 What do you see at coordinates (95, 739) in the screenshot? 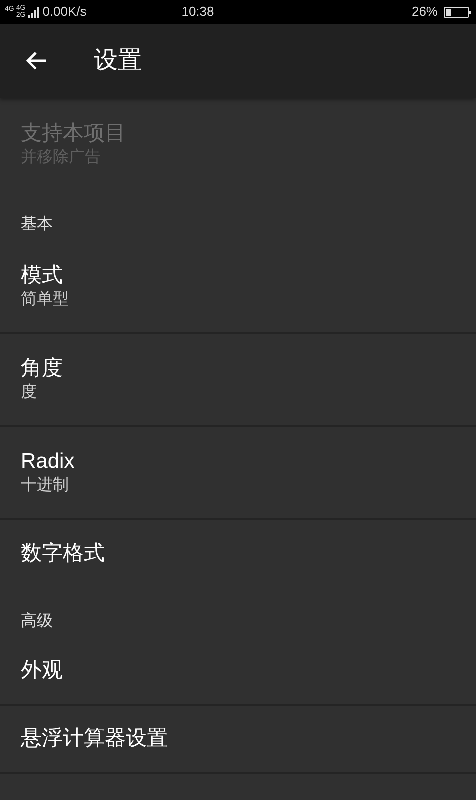
I see `item-title: 悬浮计算器设置` at bounding box center [95, 739].